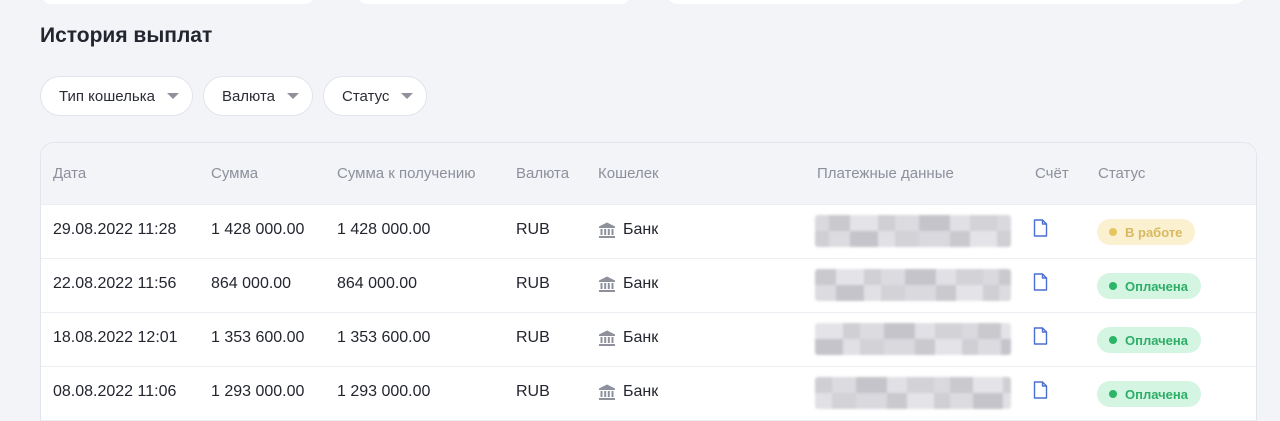 Image resolution: width=1280 pixels, height=421 pixels. What do you see at coordinates (366, 96) in the screenshot?
I see `filter-label: Статус` at bounding box center [366, 96].